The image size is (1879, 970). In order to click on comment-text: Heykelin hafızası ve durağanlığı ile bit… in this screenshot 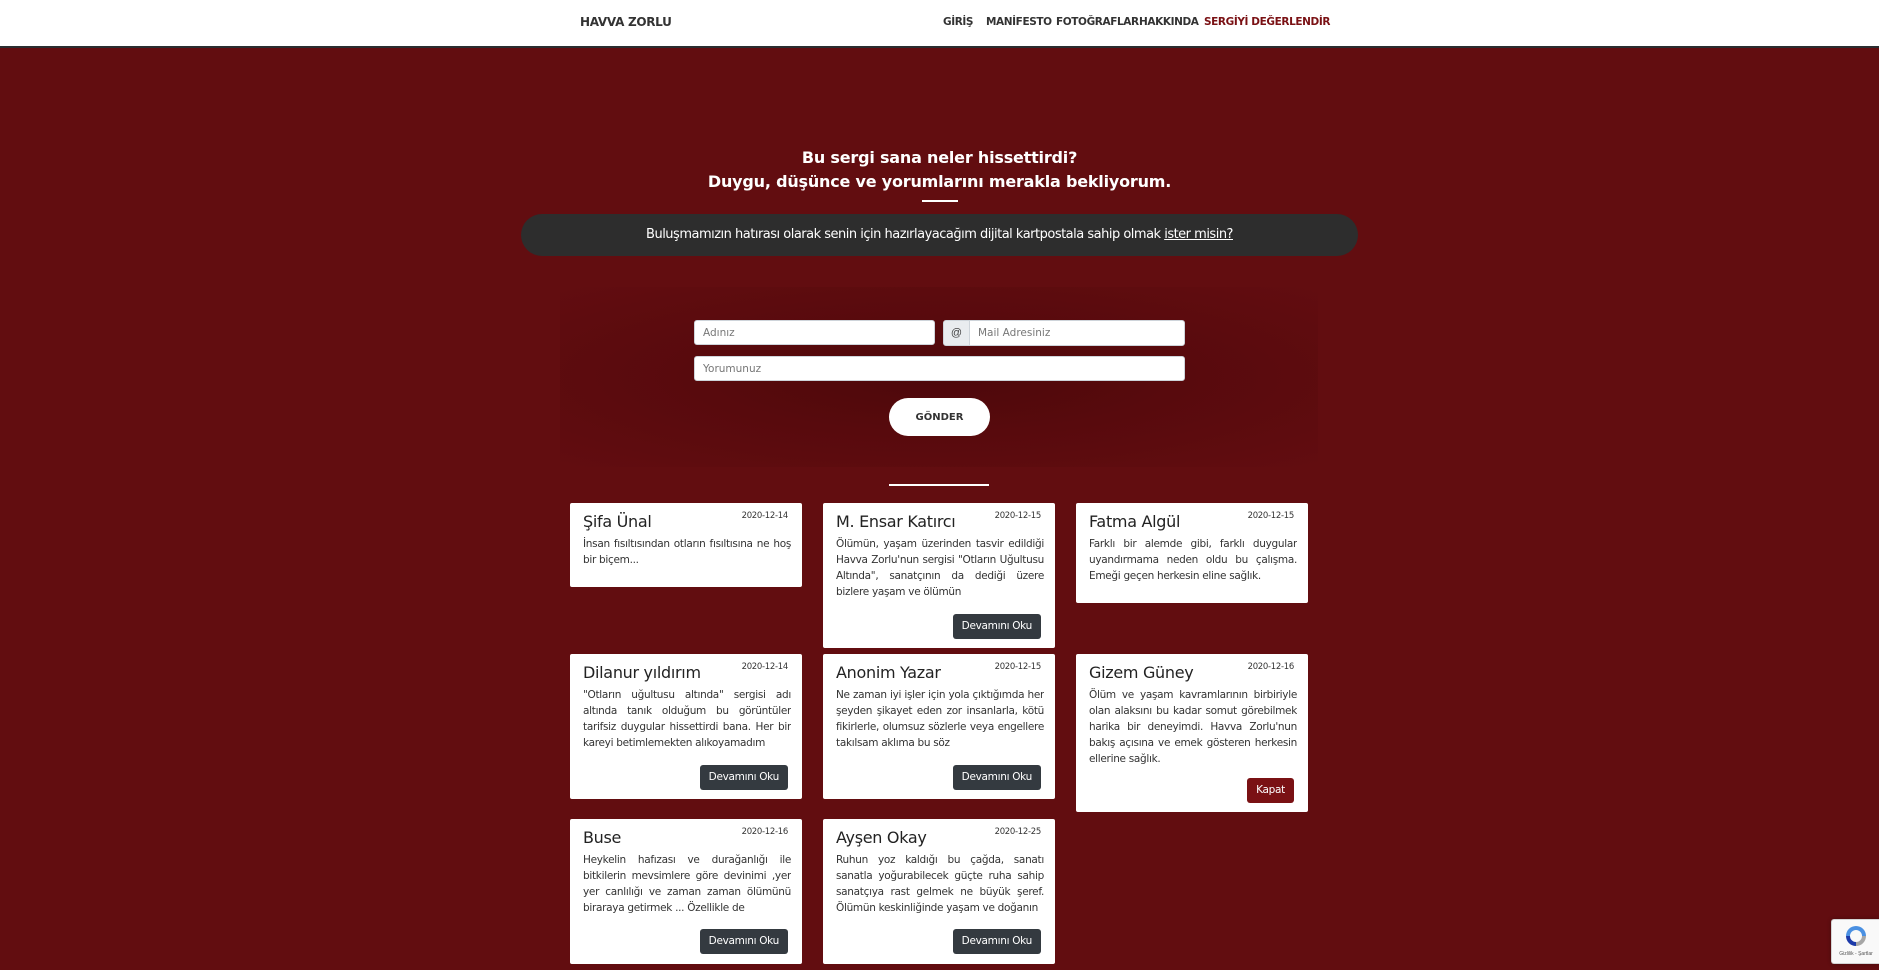, I will do `click(687, 884)`.